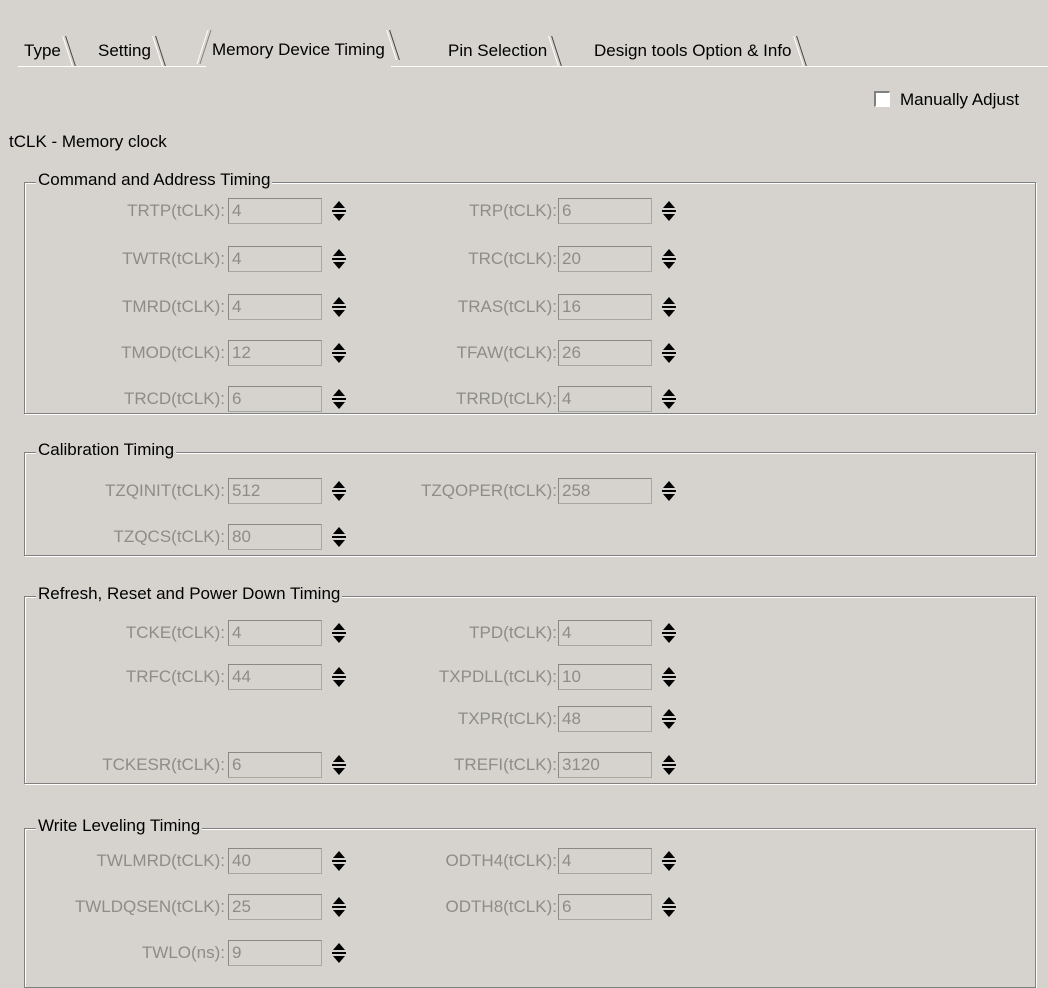  Describe the element at coordinates (124, 50) in the screenshot. I see `tab-label: Setting` at that location.